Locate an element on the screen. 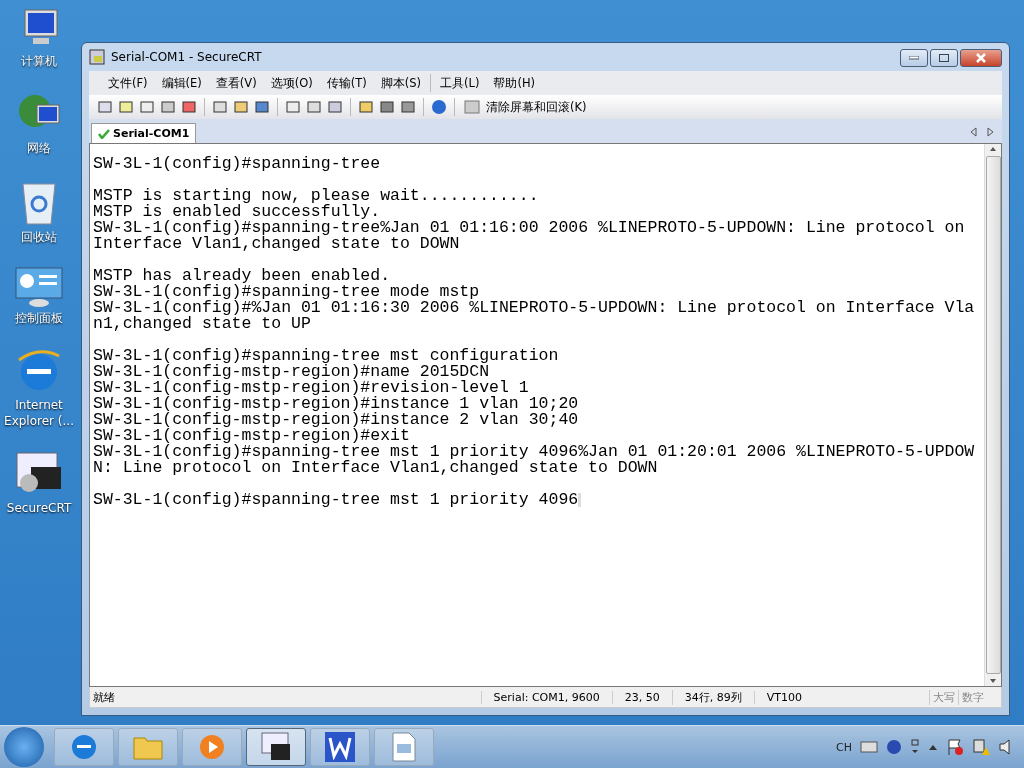 The image size is (1024, 768). terminal-line: n1,changed state to UP is located at coordinates (202, 324).